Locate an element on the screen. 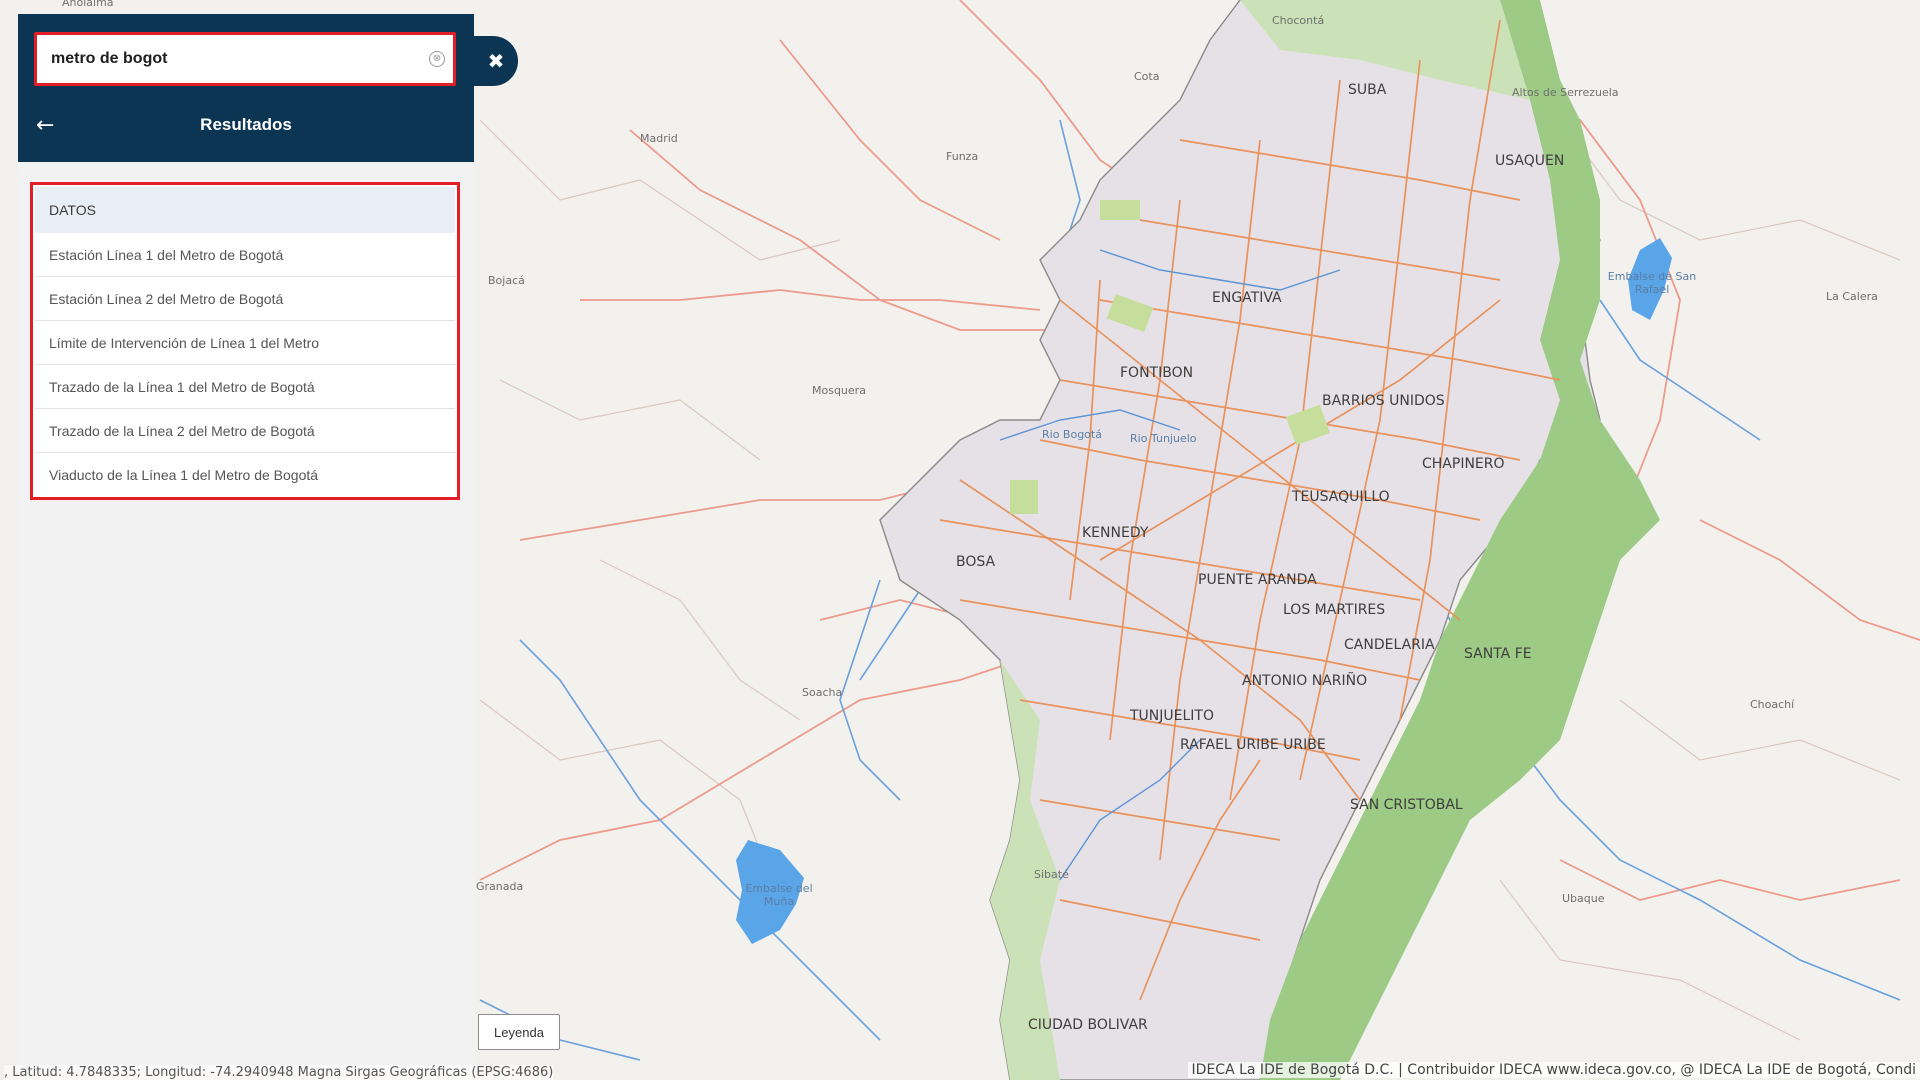 Image resolution: width=1920 pixels, height=1080 pixels. search-box: ⊗ is located at coordinates (245, 59).